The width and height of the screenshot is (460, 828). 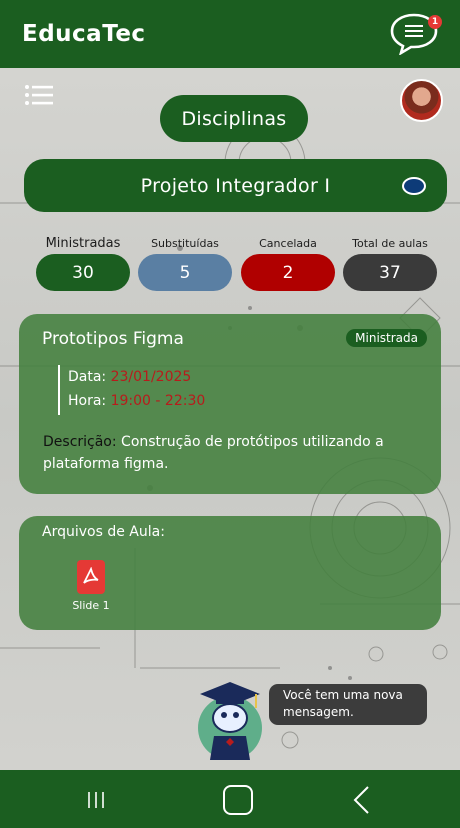 I want to click on status-badge: Ministrada, so click(x=386, y=338).